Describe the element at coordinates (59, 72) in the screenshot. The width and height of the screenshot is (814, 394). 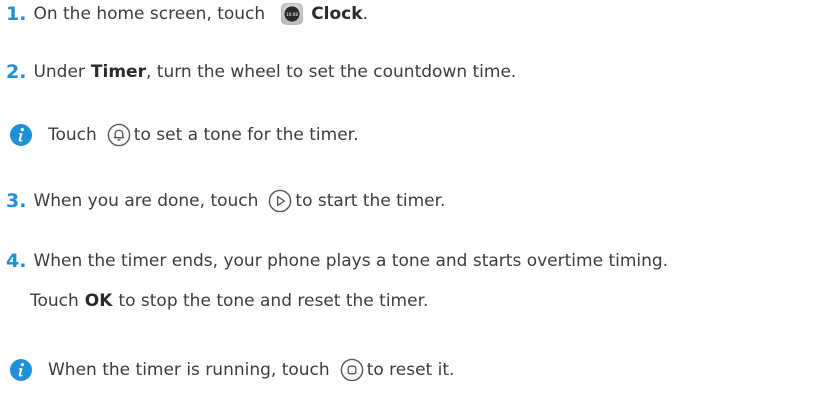
I see `step-text: Under` at that location.